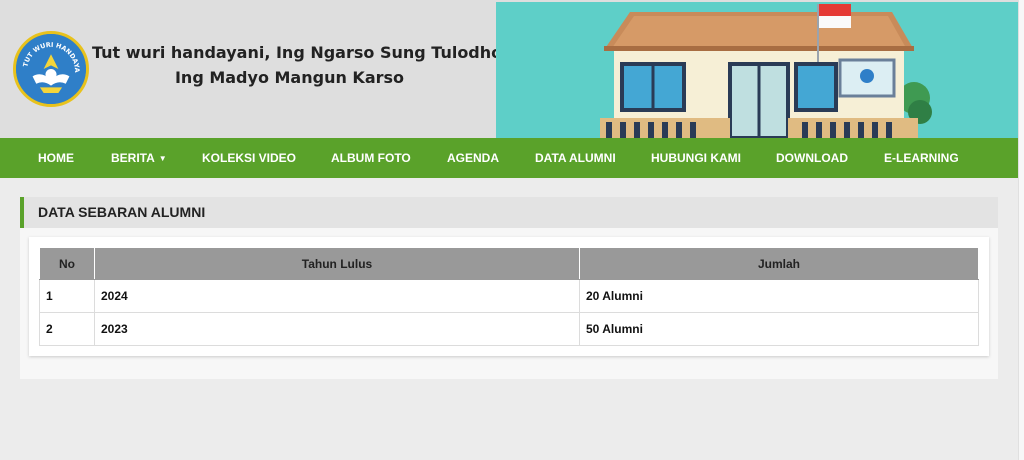 This screenshot has width=1024, height=460. Describe the element at coordinates (249, 158) in the screenshot. I see `nav-koleksi-video: KOLEKSI VIDEO` at that location.